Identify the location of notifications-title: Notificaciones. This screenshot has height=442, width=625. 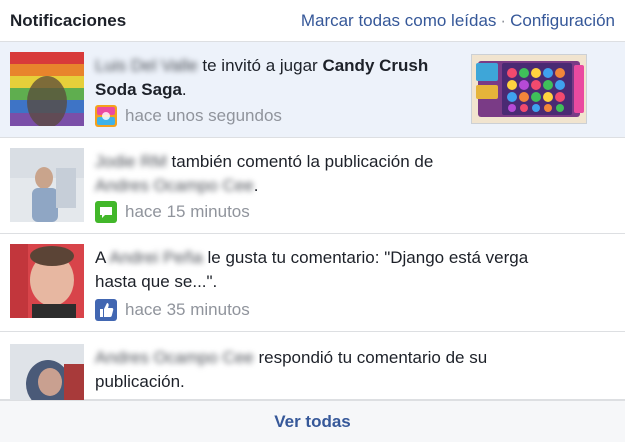
(68, 20).